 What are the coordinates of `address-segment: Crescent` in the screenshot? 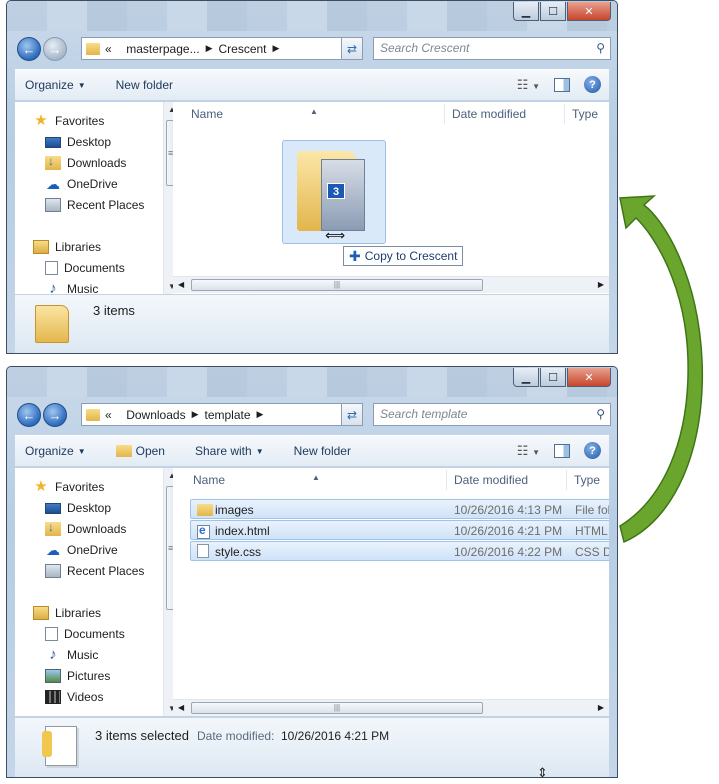 It's located at (243, 49).